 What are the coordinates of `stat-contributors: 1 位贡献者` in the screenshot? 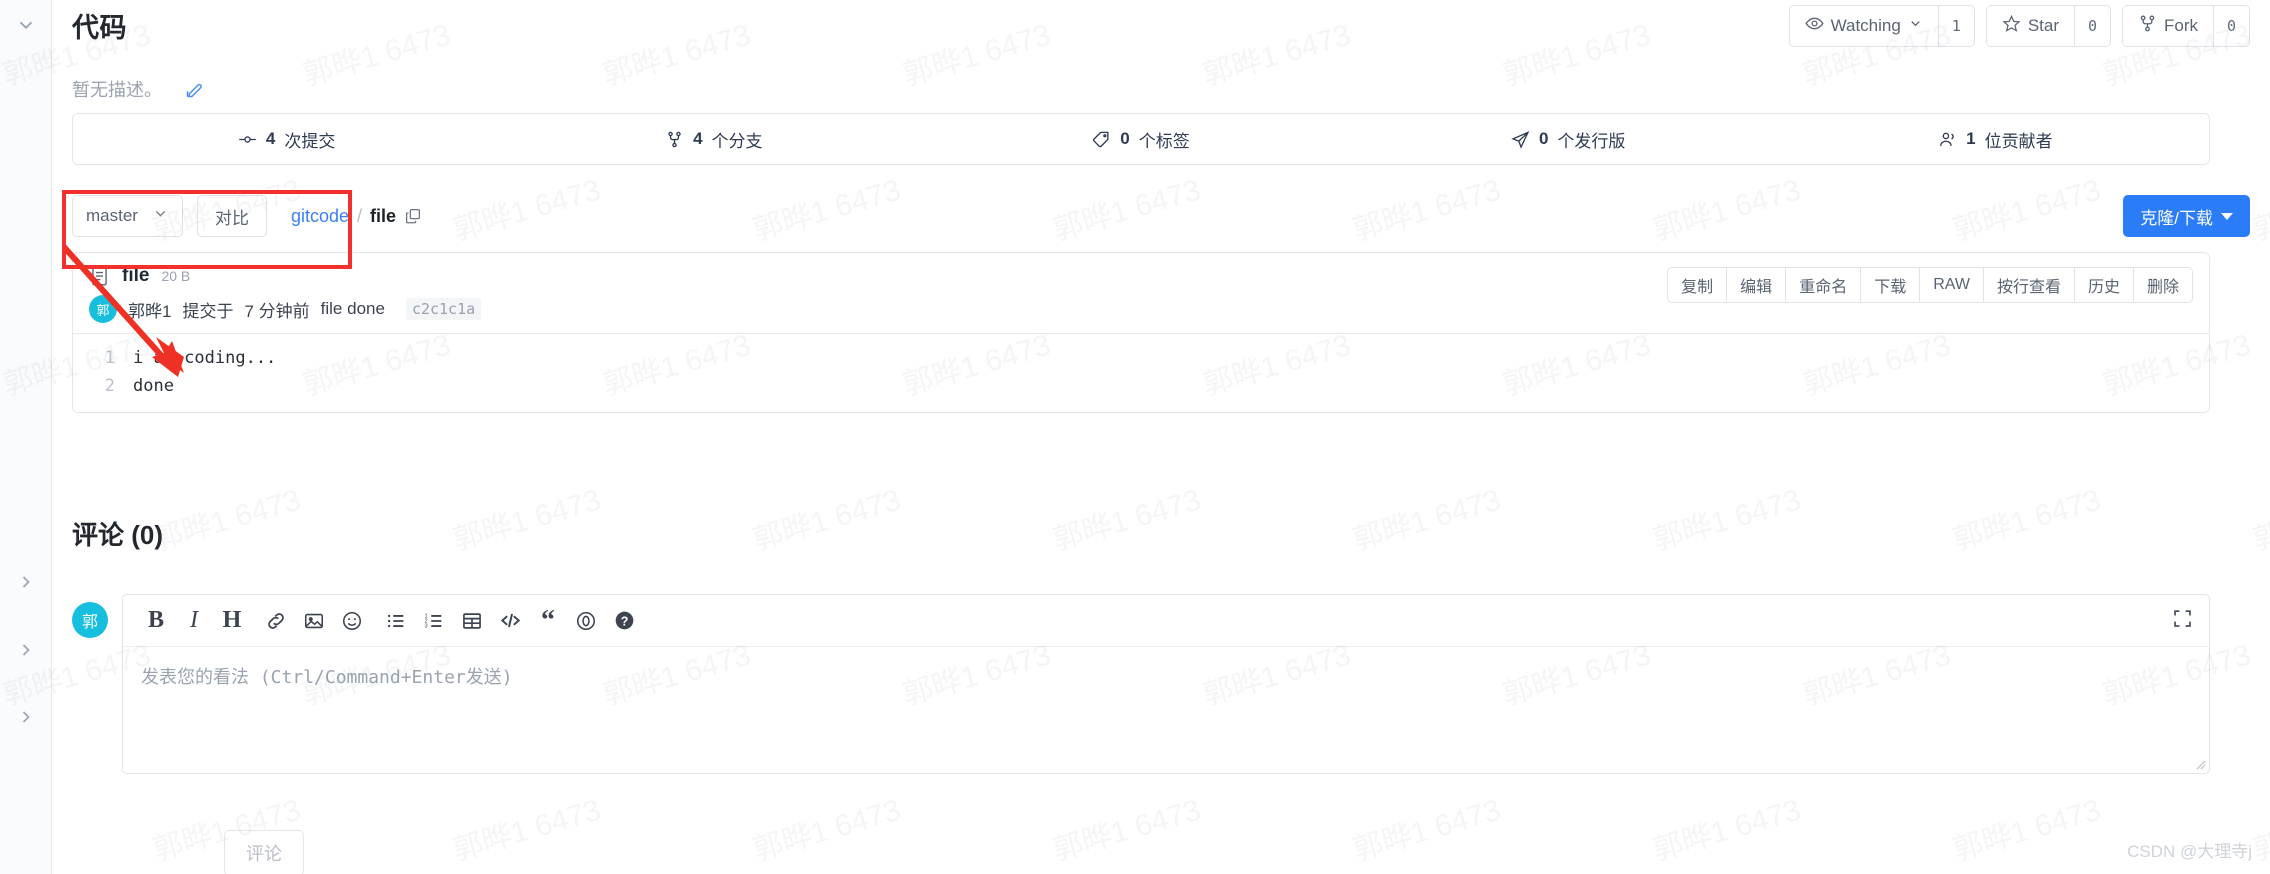 It's located at (1995, 139).